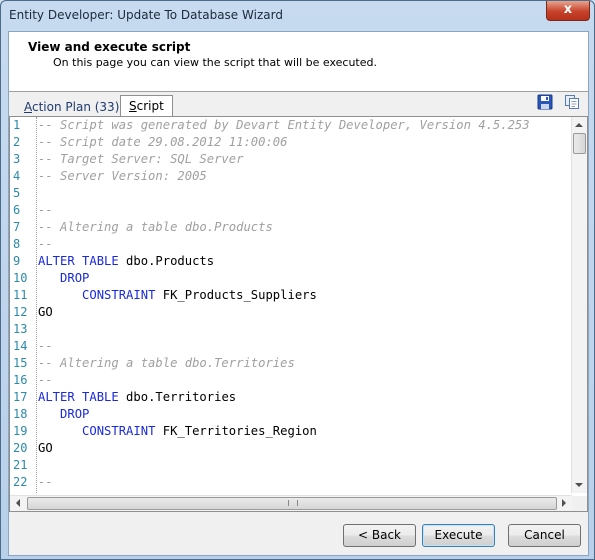  What do you see at coordinates (20, 414) in the screenshot?
I see `line-number: 18` at bounding box center [20, 414].